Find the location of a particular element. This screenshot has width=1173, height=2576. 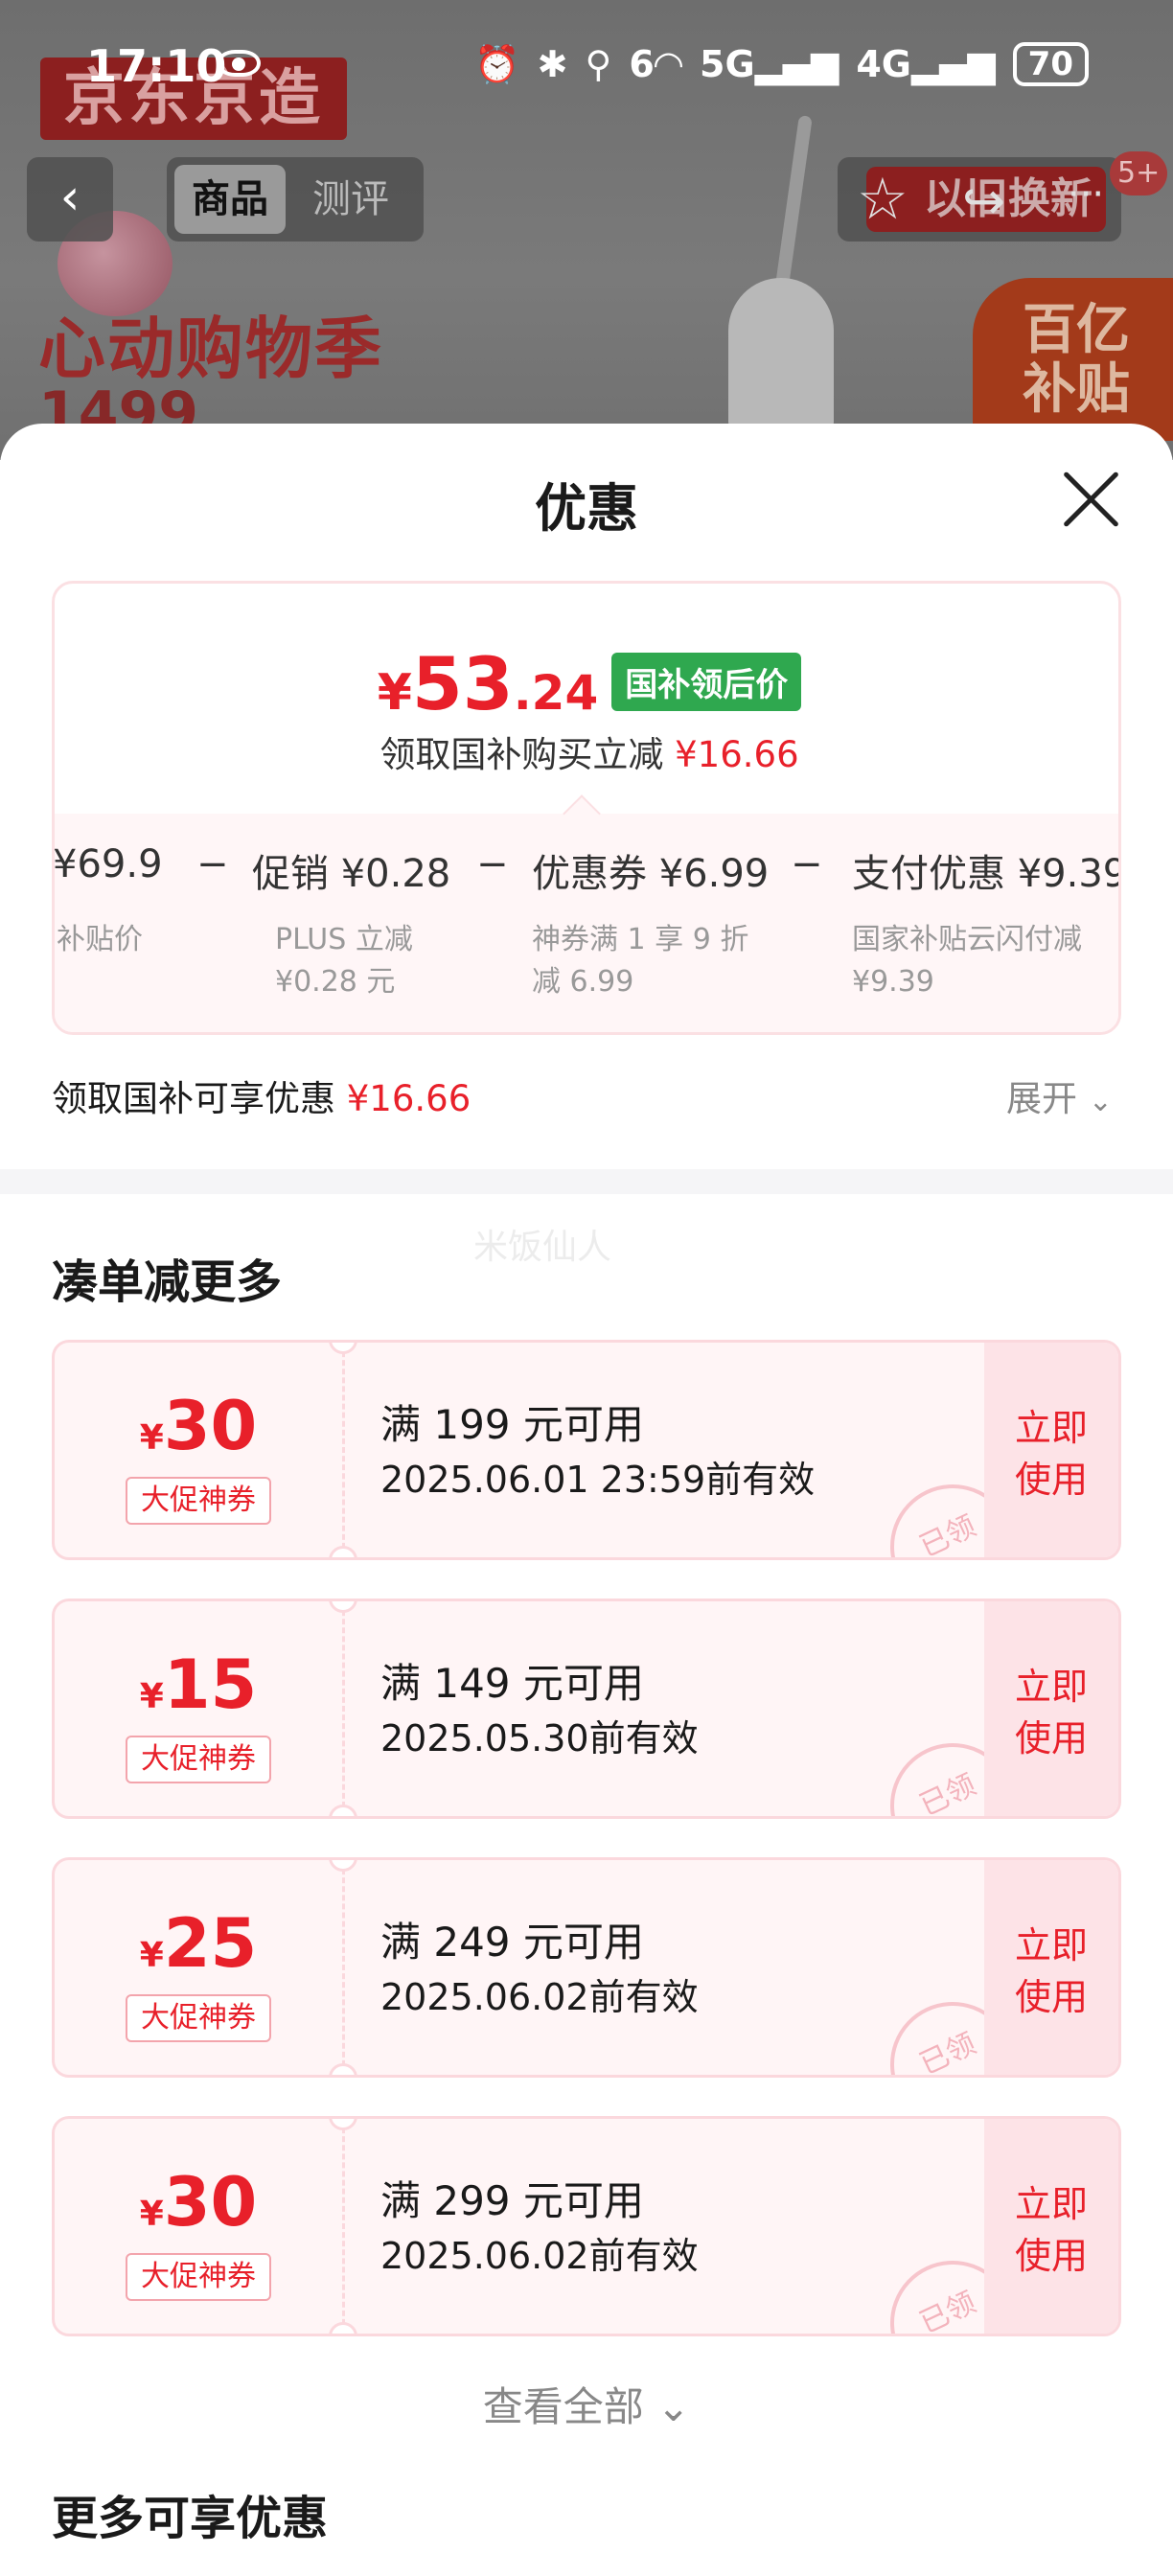

more-icon: ··· is located at coordinates (1086, 194).